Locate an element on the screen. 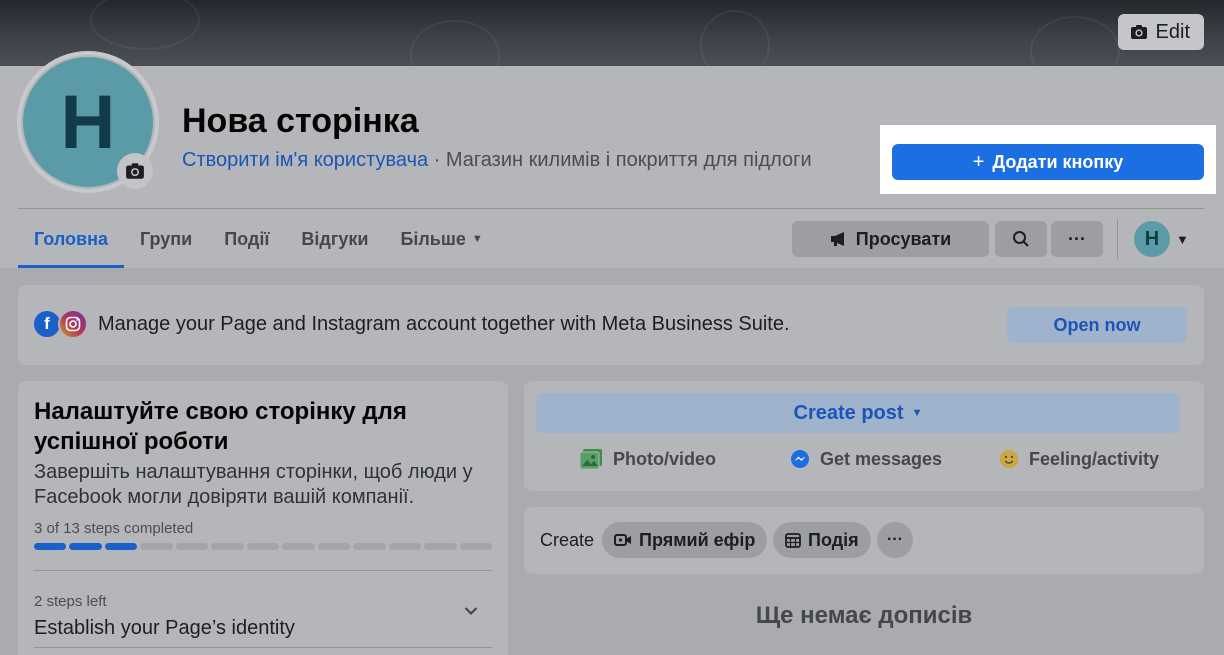 The height and width of the screenshot is (655, 1224). create-event-button: Подія is located at coordinates (822, 540).